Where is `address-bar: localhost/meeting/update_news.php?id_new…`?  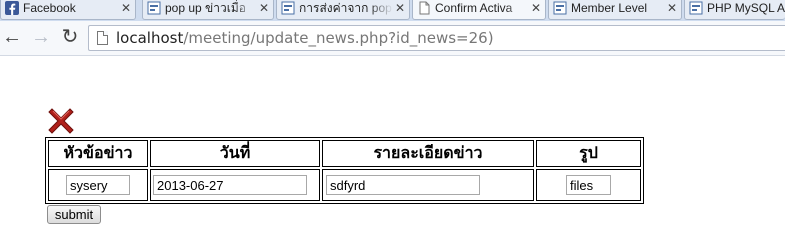
address-bar: localhost/meeting/update_news.php?id_new… is located at coordinates (436, 38).